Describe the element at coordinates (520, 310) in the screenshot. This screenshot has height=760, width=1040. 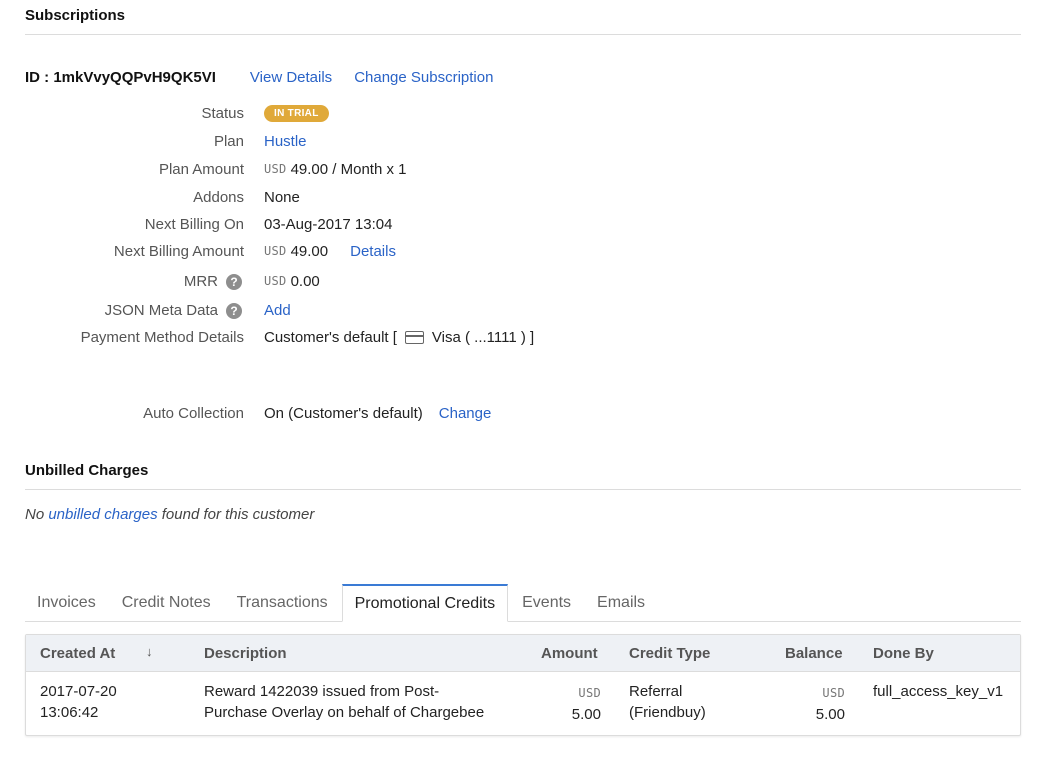
I see `json-meta-row: JSON Meta Data? Add` at that location.